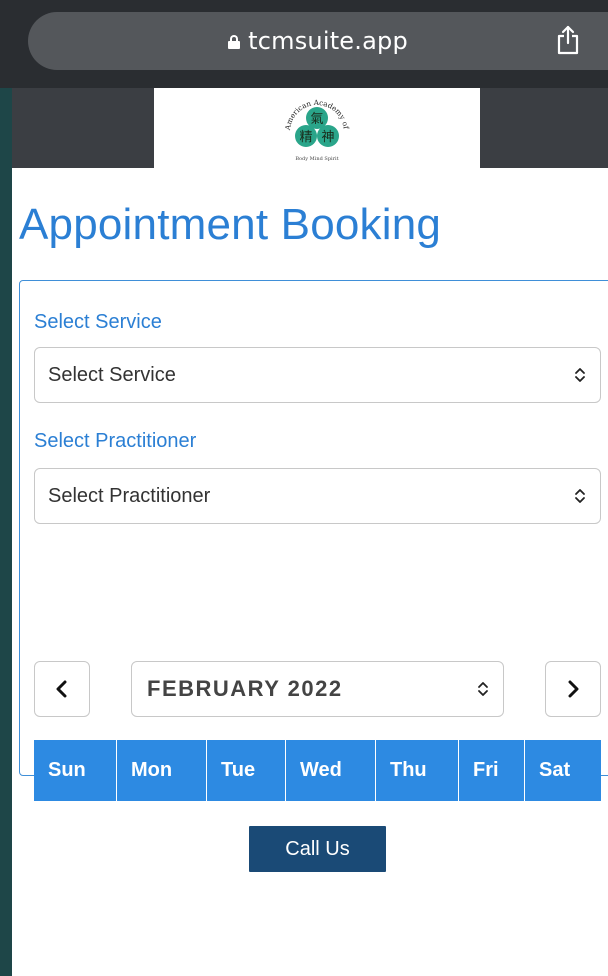  I want to click on practitioner-select: Select Practitioner, so click(317, 496).